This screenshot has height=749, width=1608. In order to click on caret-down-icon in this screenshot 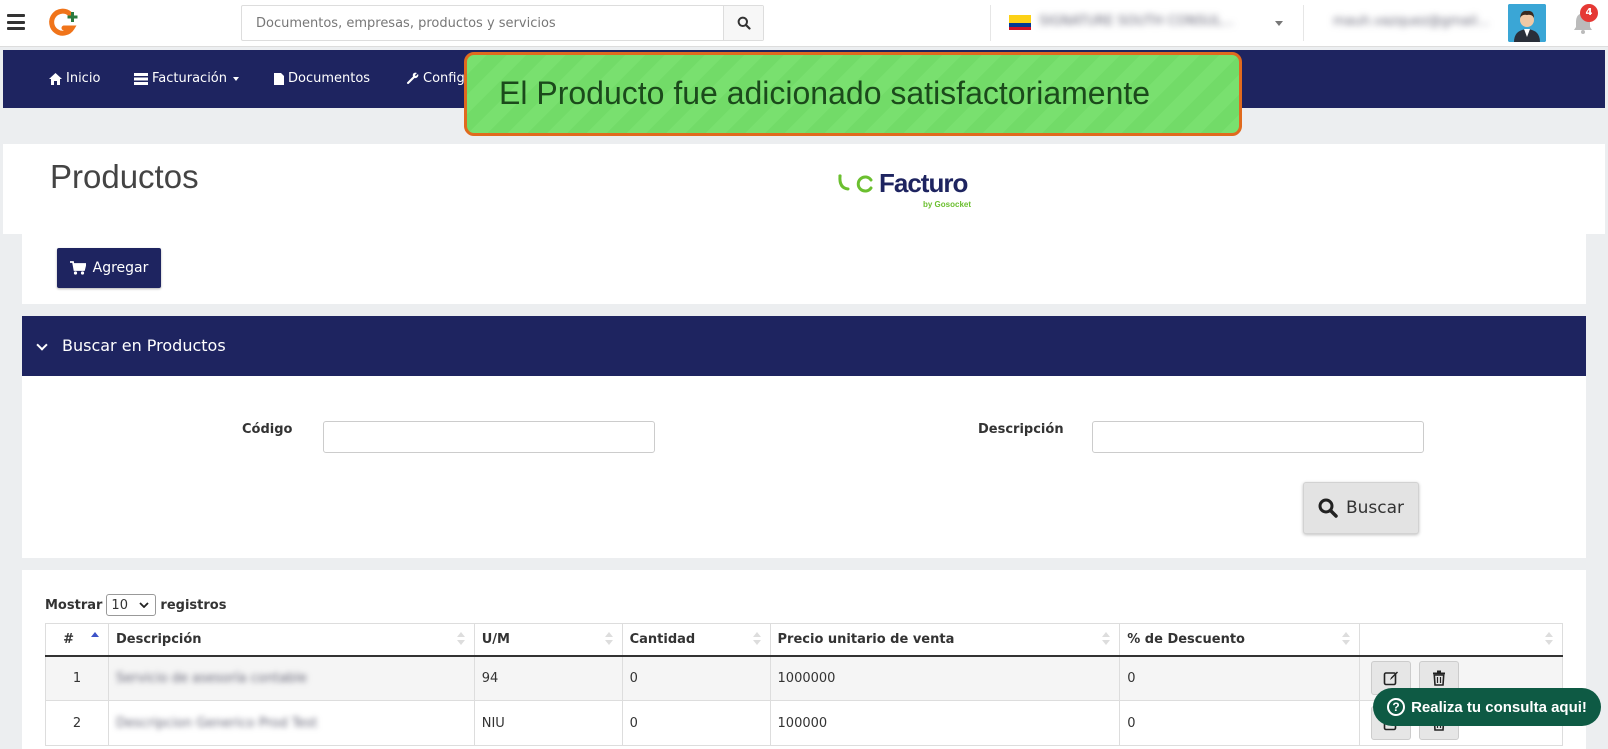, I will do `click(236, 78)`.